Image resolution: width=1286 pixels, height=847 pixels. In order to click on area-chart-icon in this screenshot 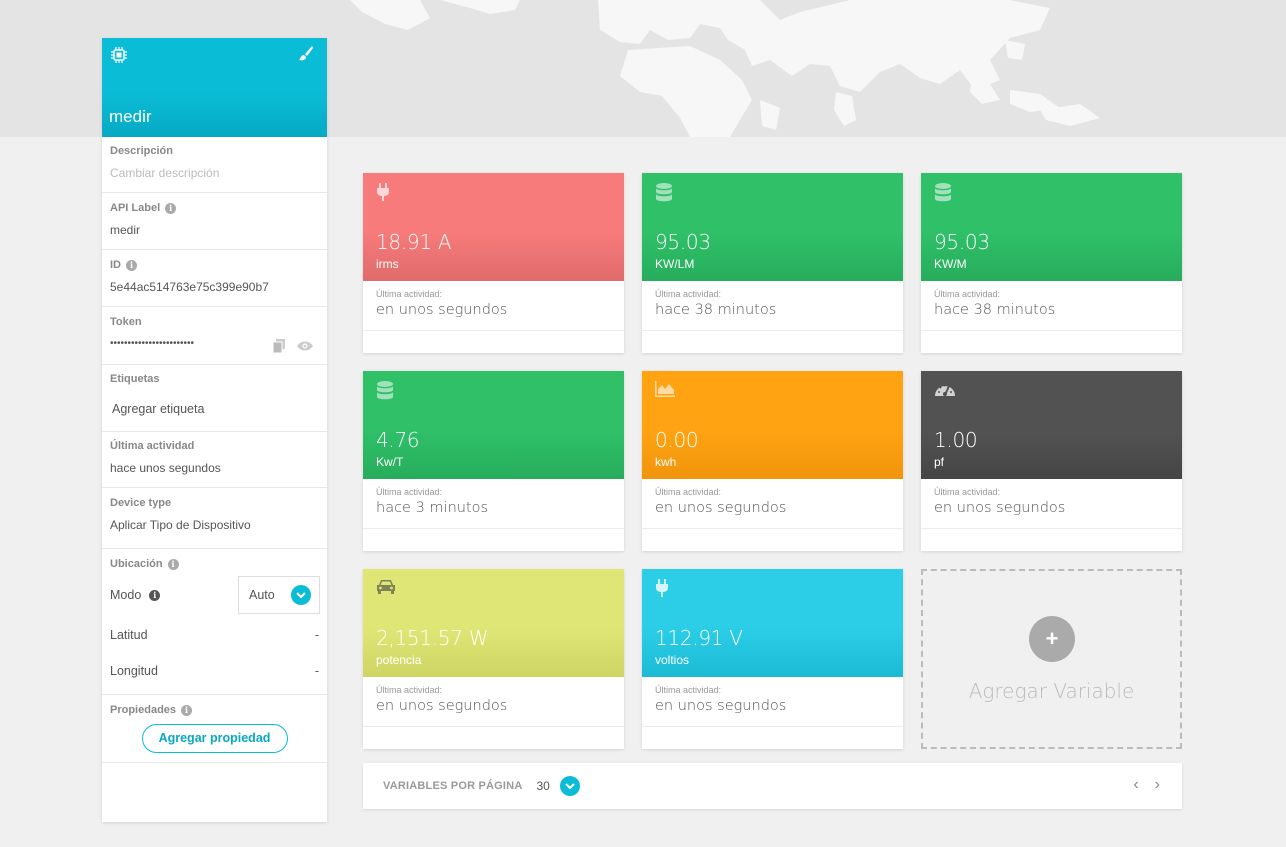, I will do `click(665, 389)`.